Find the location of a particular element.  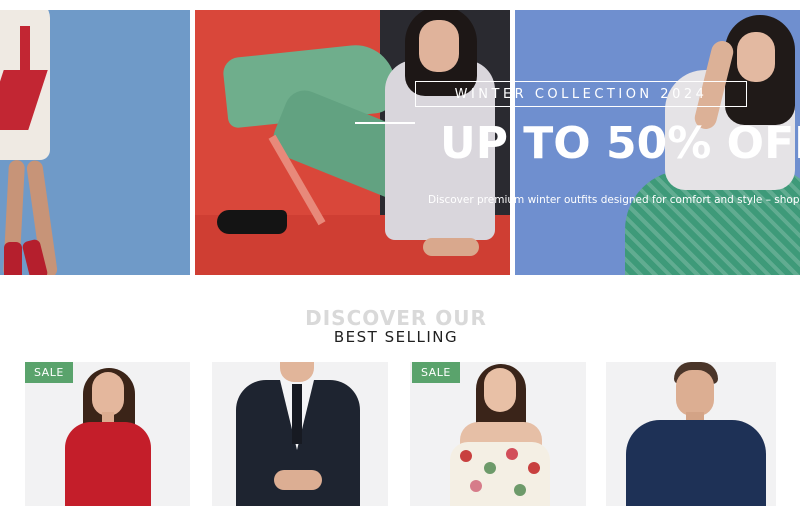

hero-collection-tag: WINTER COLLECTION 2024 is located at coordinates (581, 94).